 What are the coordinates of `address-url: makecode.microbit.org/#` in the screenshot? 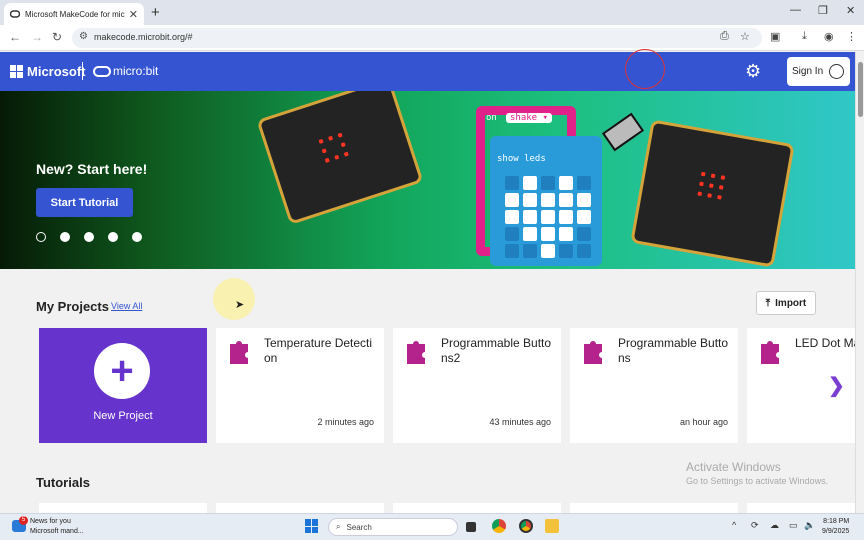 It's located at (143, 37).